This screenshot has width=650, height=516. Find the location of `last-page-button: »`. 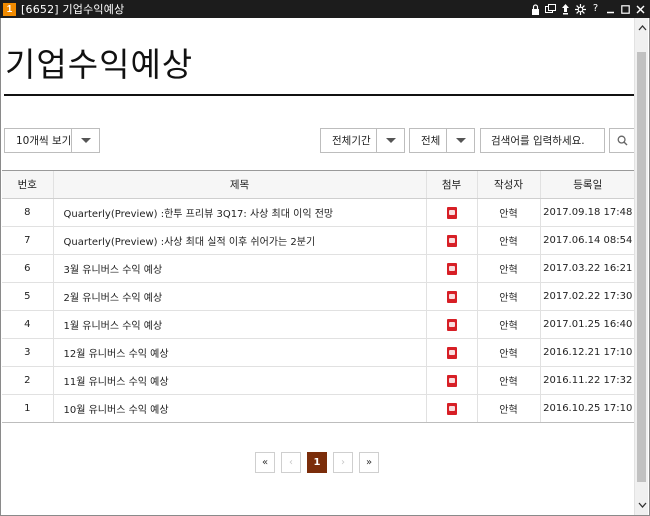

last-page-button: » is located at coordinates (369, 462).